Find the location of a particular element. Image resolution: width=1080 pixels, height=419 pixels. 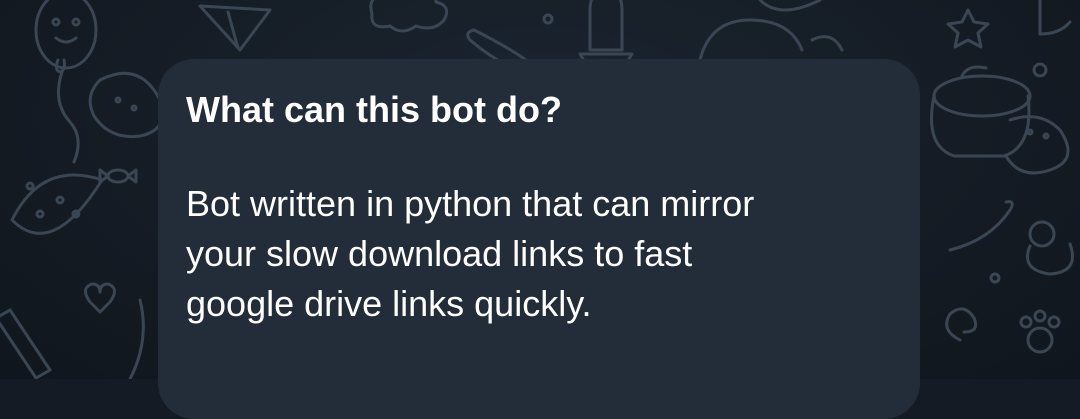

balloon-doodle-icon is located at coordinates (66, 82).